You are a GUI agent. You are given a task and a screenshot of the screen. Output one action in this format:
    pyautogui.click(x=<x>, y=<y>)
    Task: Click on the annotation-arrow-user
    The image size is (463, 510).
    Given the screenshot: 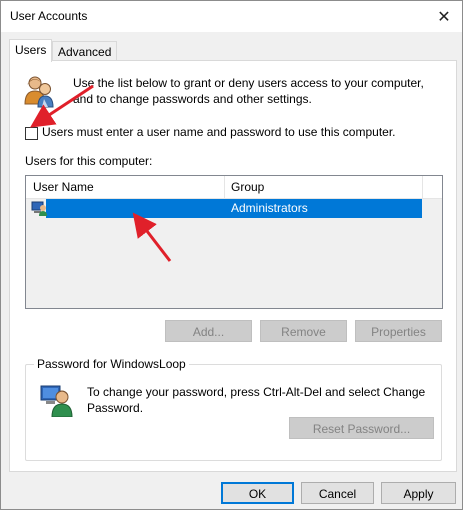 What is the action you would take?
    pyautogui.click(x=152, y=237)
    